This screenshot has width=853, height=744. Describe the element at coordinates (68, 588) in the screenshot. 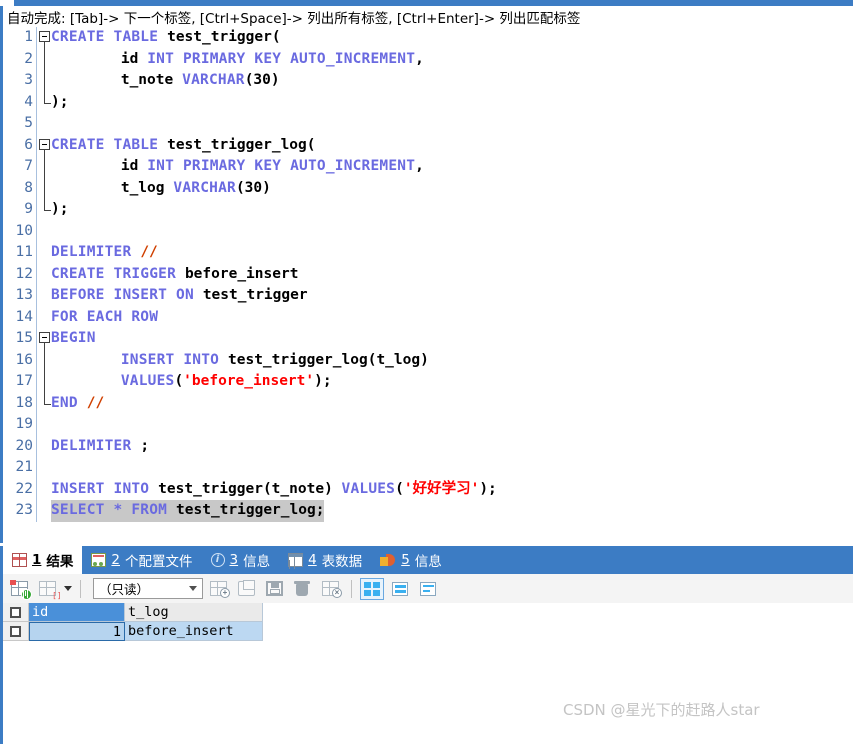

I see `chevron-down-icon` at that location.